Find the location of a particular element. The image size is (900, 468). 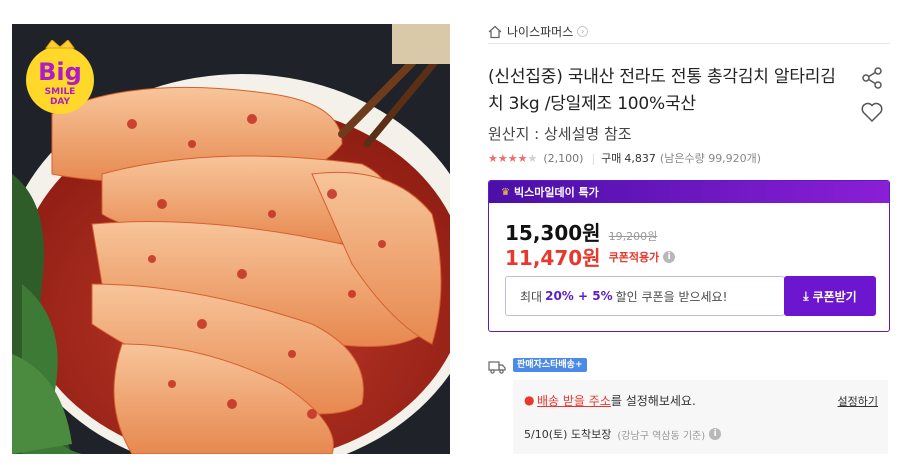

set-address-link: 설정하기 is located at coordinates (858, 401).